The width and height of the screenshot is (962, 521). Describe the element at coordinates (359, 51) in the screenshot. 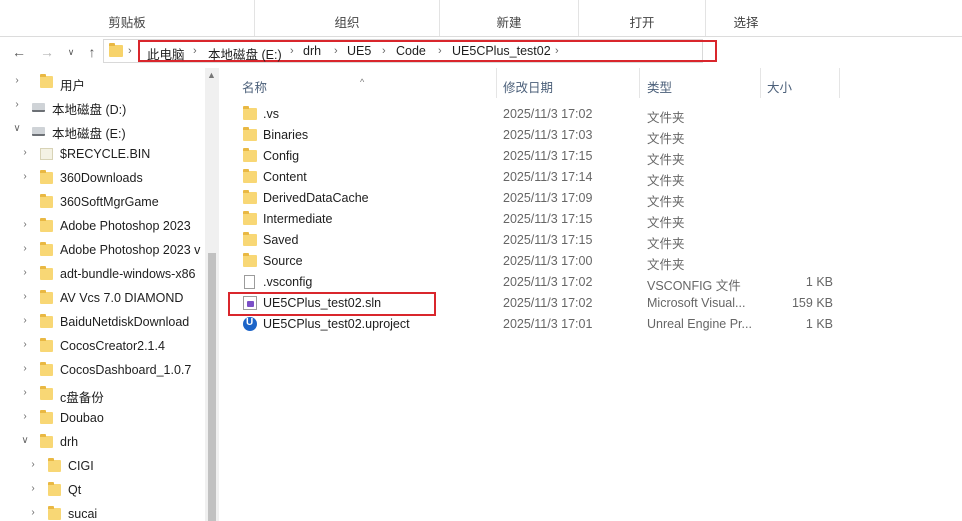

I see `breadcrumb-ue5: UE5` at that location.